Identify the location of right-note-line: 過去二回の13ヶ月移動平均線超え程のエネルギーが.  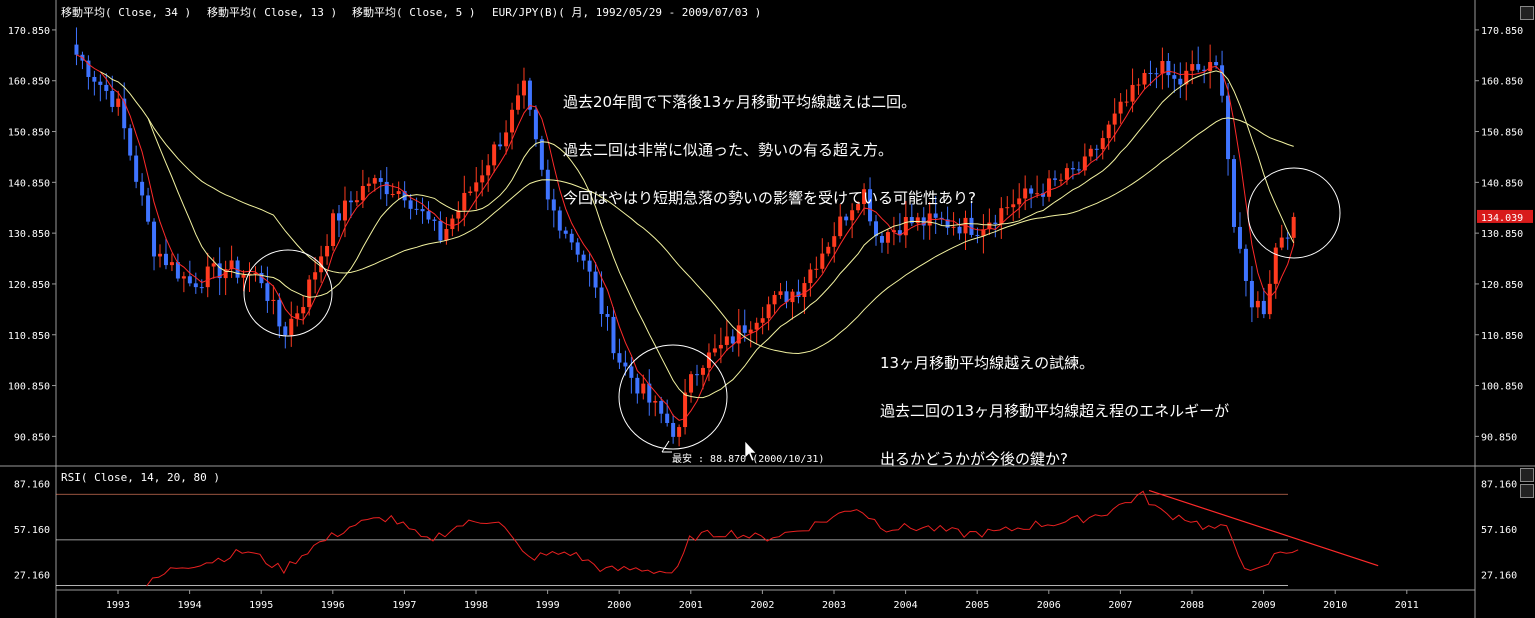
(1055, 411).